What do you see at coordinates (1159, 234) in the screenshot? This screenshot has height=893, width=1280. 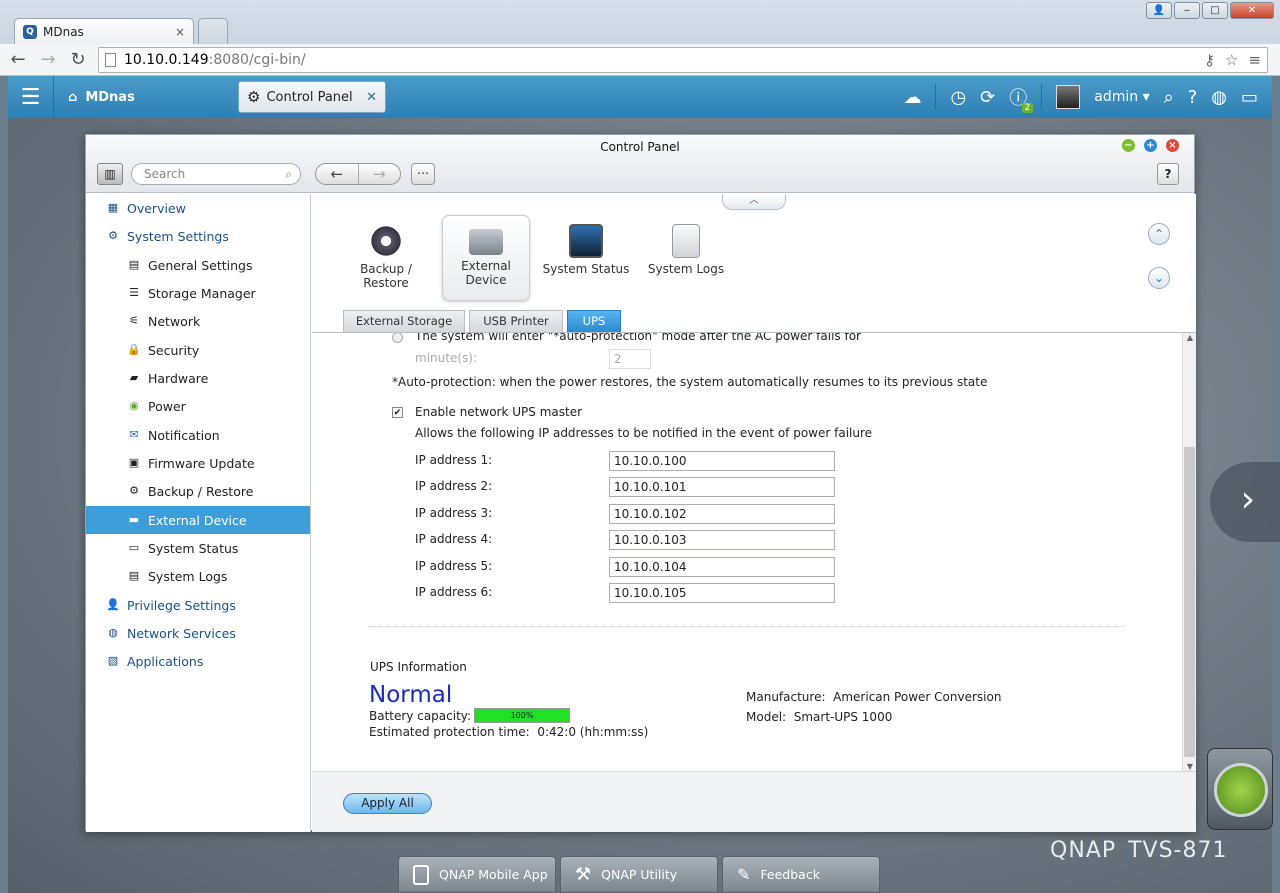 I see `scroll-up-icon: ⌃` at bounding box center [1159, 234].